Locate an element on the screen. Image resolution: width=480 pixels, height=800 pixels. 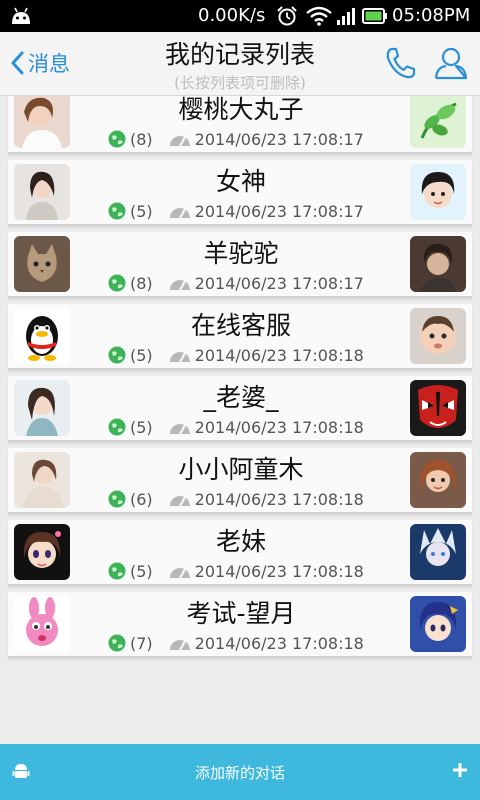
add-conversation-bar: 添加新的对话 is located at coordinates (240, 772).